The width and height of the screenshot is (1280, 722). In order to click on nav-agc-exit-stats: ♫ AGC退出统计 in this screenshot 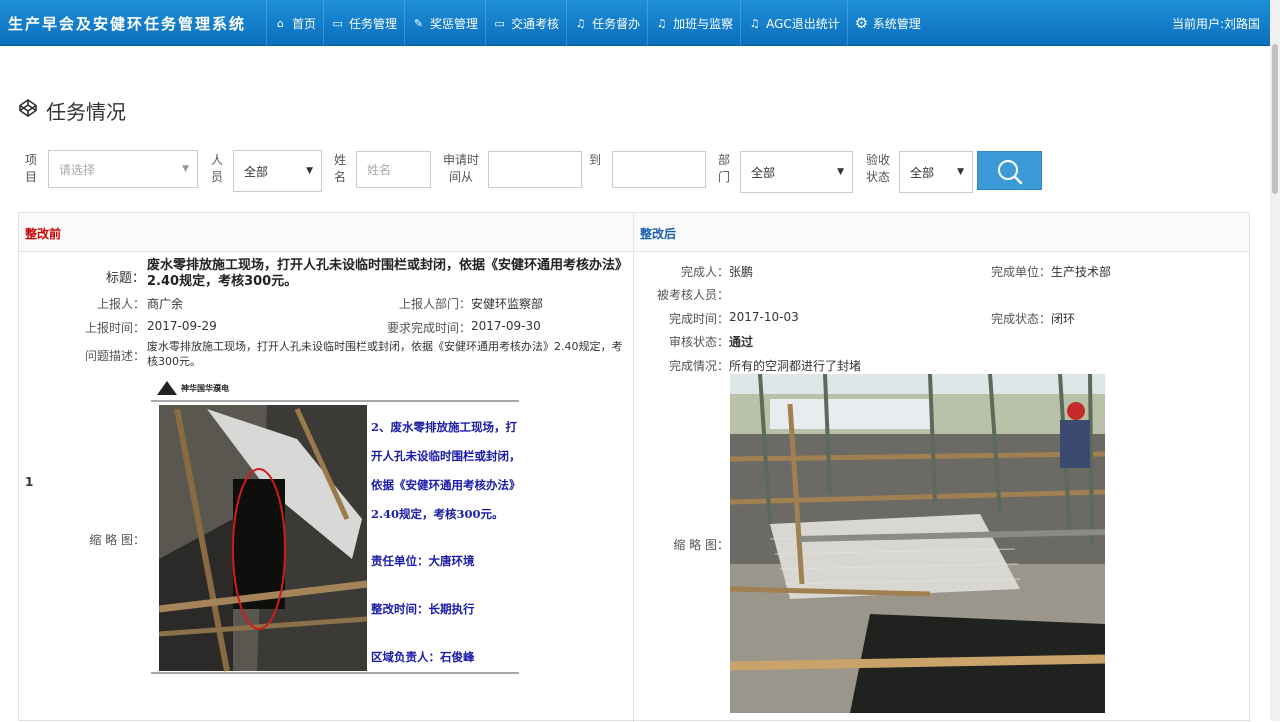, I will do `click(793, 23)`.